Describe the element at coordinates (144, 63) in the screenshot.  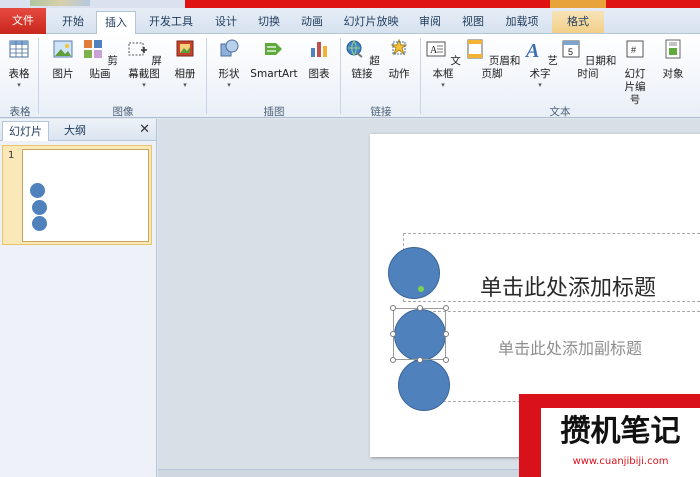
I see `screenshot-button: 屏幕截图 ▾` at that location.